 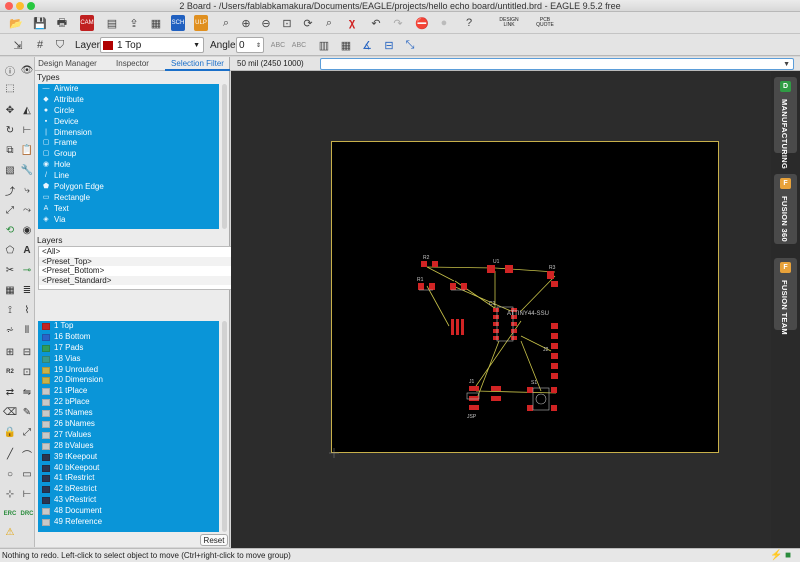 What do you see at coordinates (87, 23) in the screenshot?
I see `cam-button: CAM` at bounding box center [87, 23].